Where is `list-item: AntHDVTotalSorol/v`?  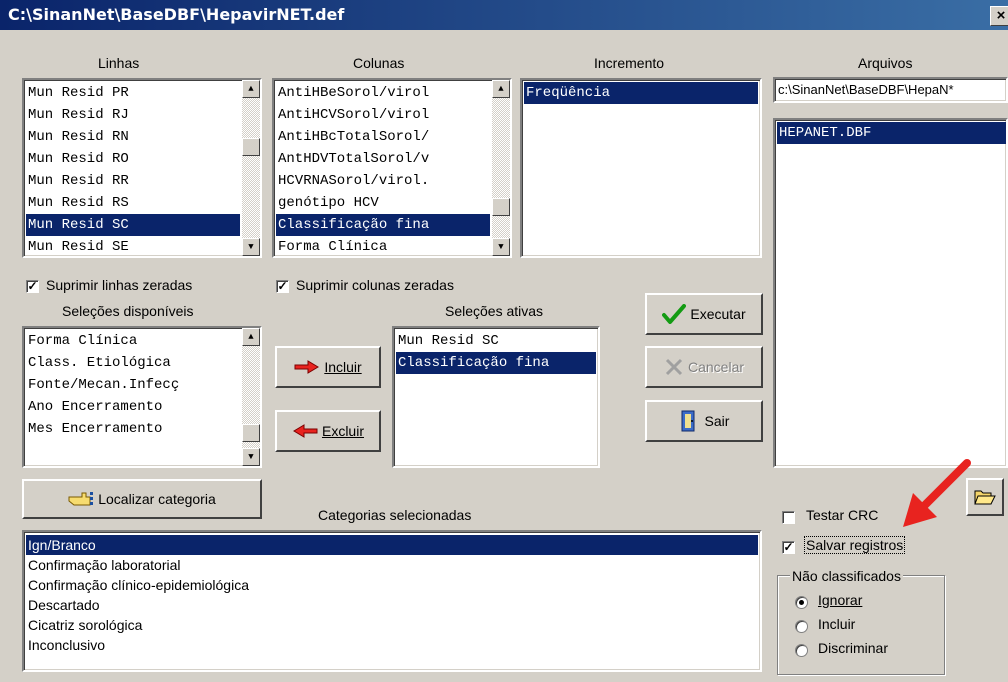 list-item: AntHDVTotalSorol/v is located at coordinates (383, 159).